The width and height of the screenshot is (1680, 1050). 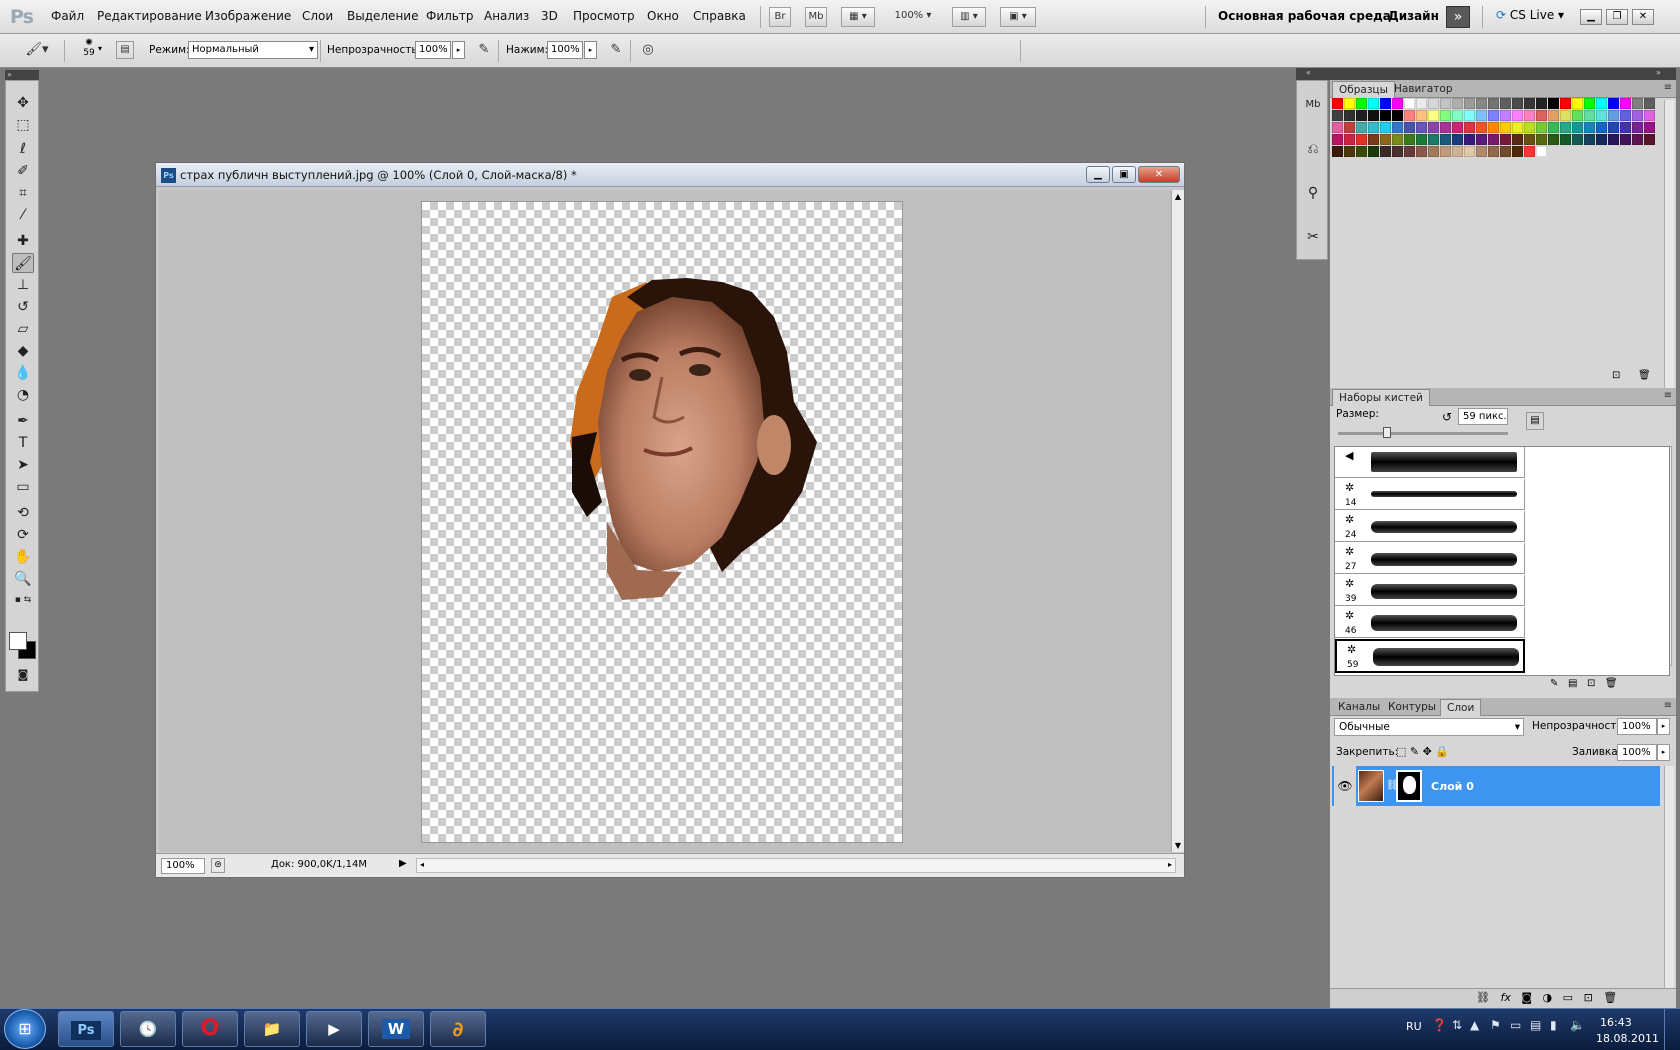 I want to click on reset-brush-size-icon: ↺, so click(x=1447, y=417).